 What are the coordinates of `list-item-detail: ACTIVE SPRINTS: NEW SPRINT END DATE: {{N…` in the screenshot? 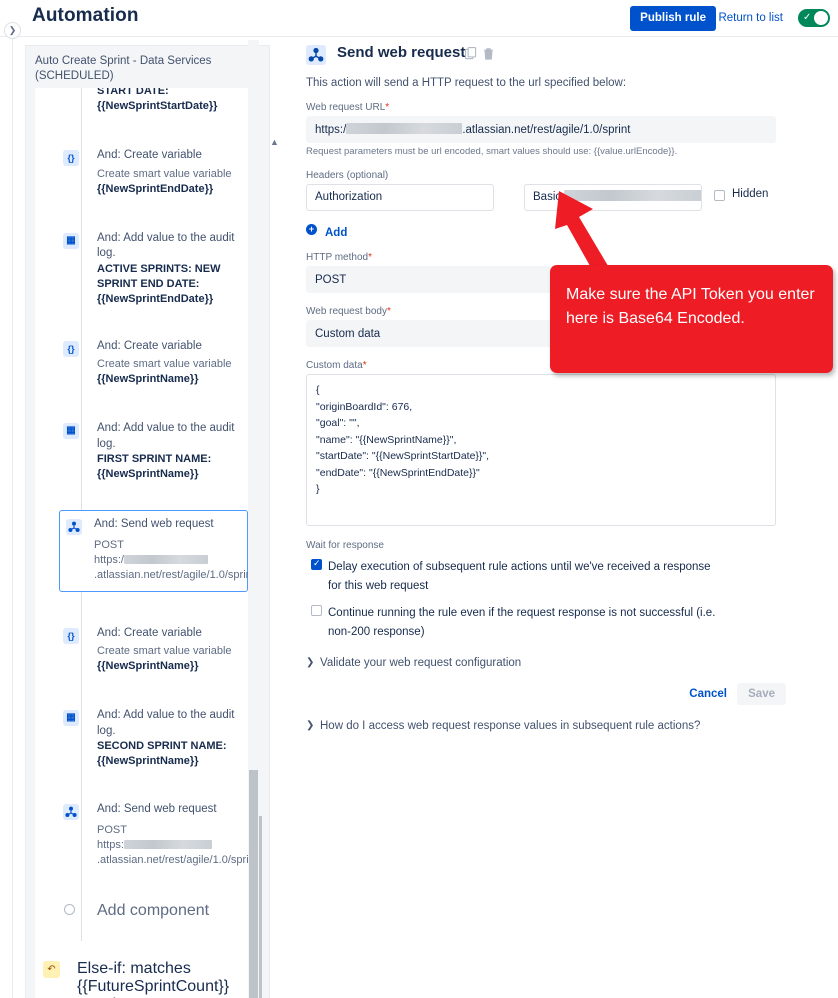 It's located at (159, 283).